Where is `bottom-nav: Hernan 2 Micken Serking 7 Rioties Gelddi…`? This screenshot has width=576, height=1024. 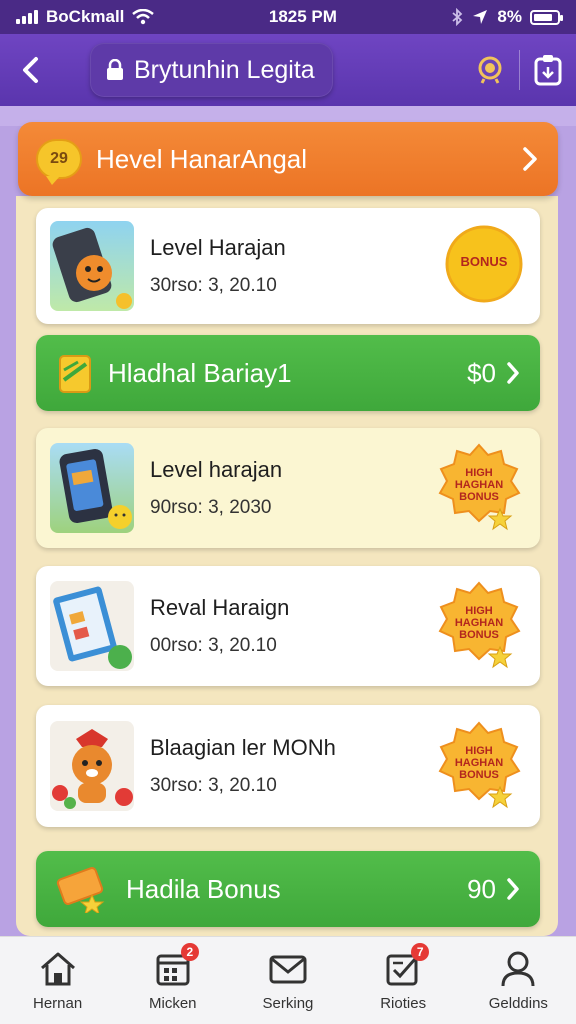 bottom-nav: Hernan 2 Micken Serking 7 Rioties Gelddi… is located at coordinates (288, 980).